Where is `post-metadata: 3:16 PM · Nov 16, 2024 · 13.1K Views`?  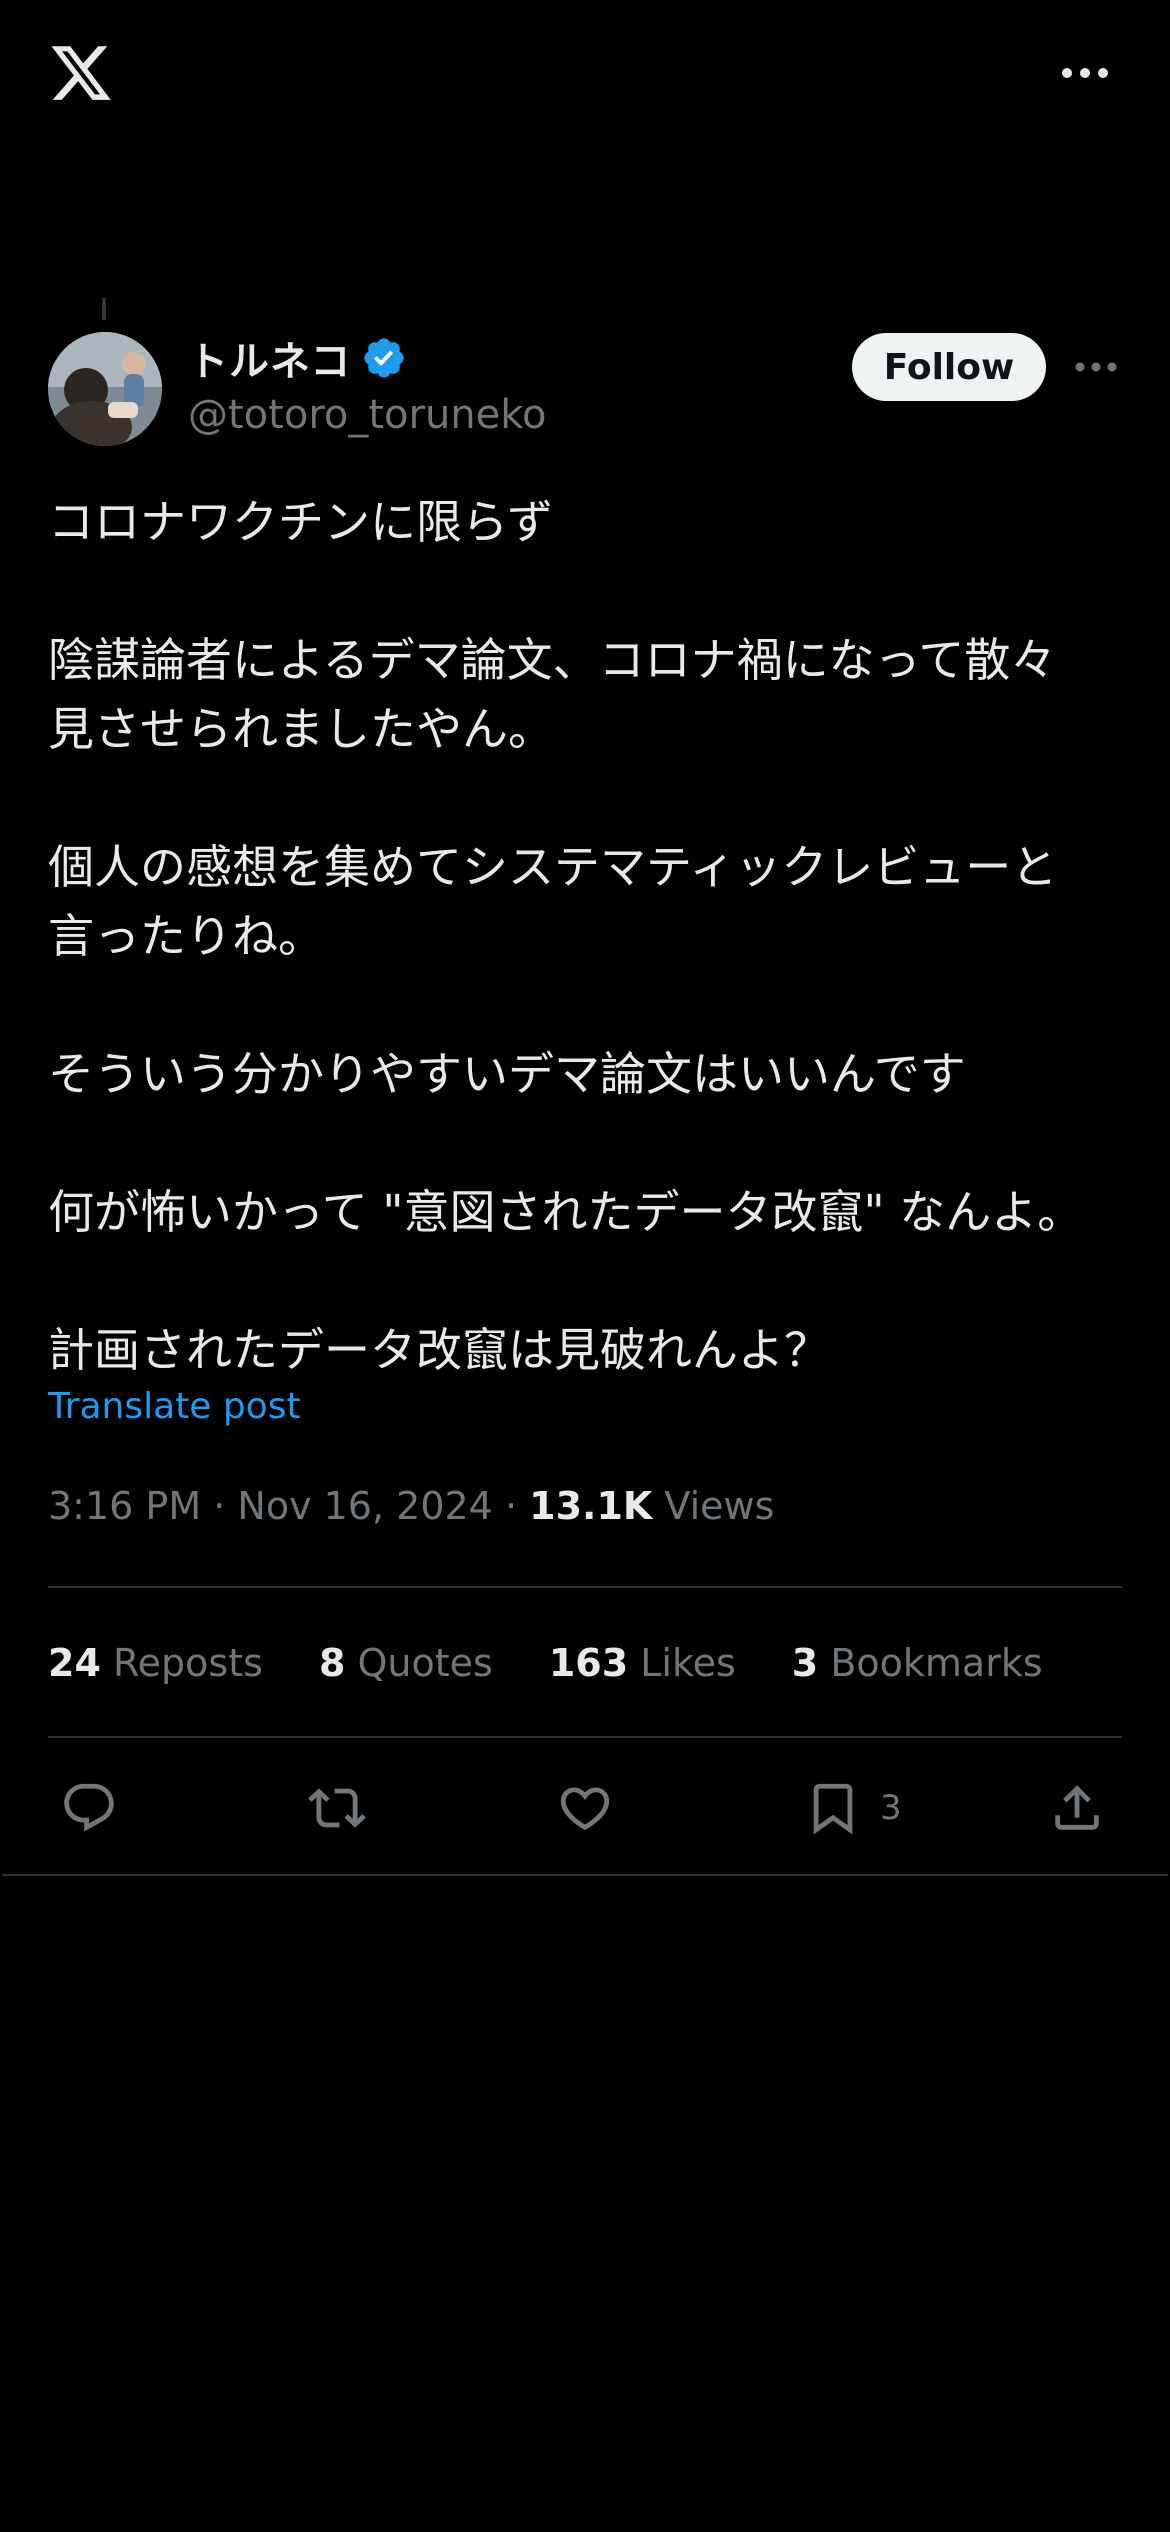 post-metadata: 3:16 PM · Nov 16, 2024 · 13.1K Views is located at coordinates (411, 1506).